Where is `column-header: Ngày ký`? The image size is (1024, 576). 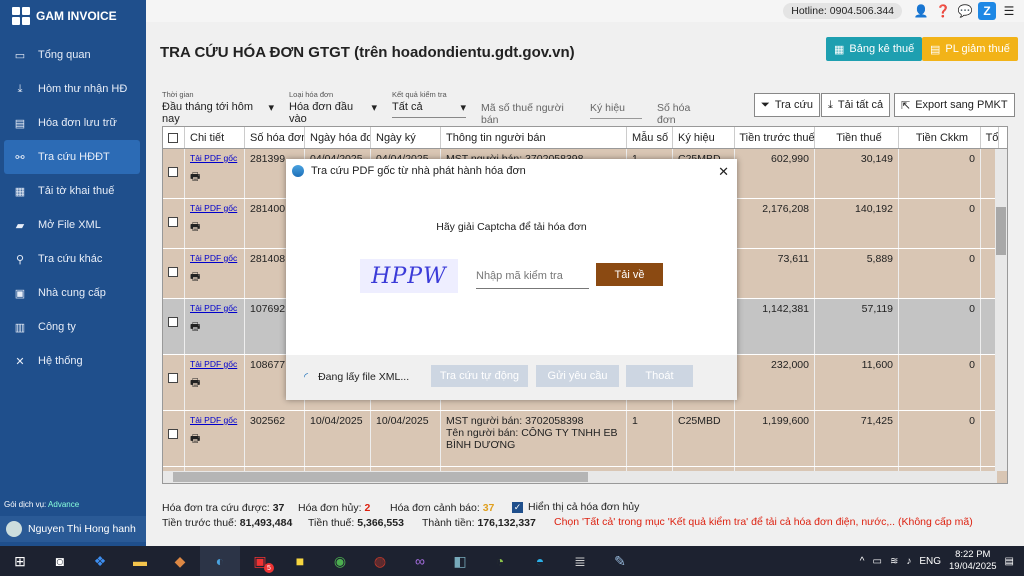
column-header: Ngày ký is located at coordinates (406, 137).